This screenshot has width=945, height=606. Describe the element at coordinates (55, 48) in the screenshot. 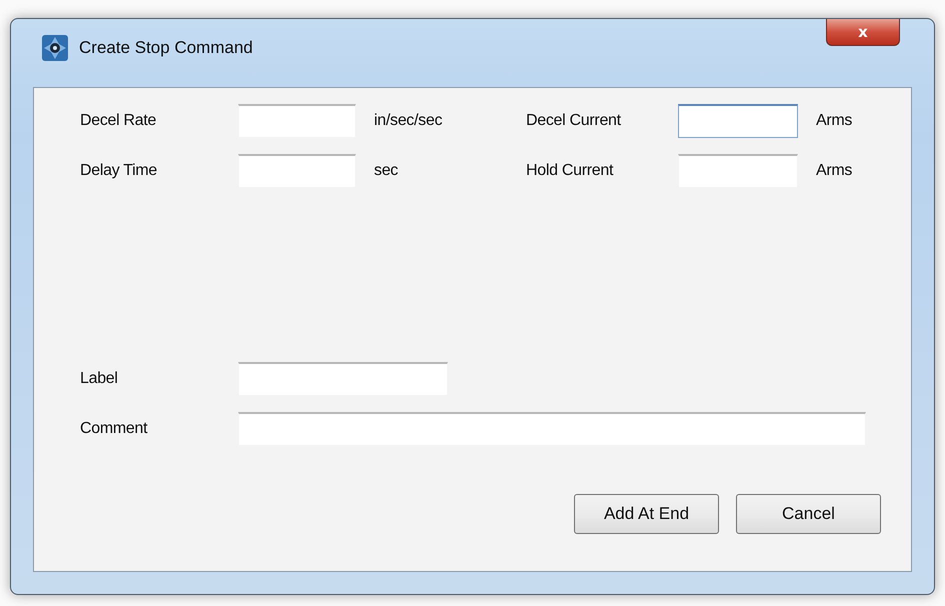

I see `app-icon` at that location.